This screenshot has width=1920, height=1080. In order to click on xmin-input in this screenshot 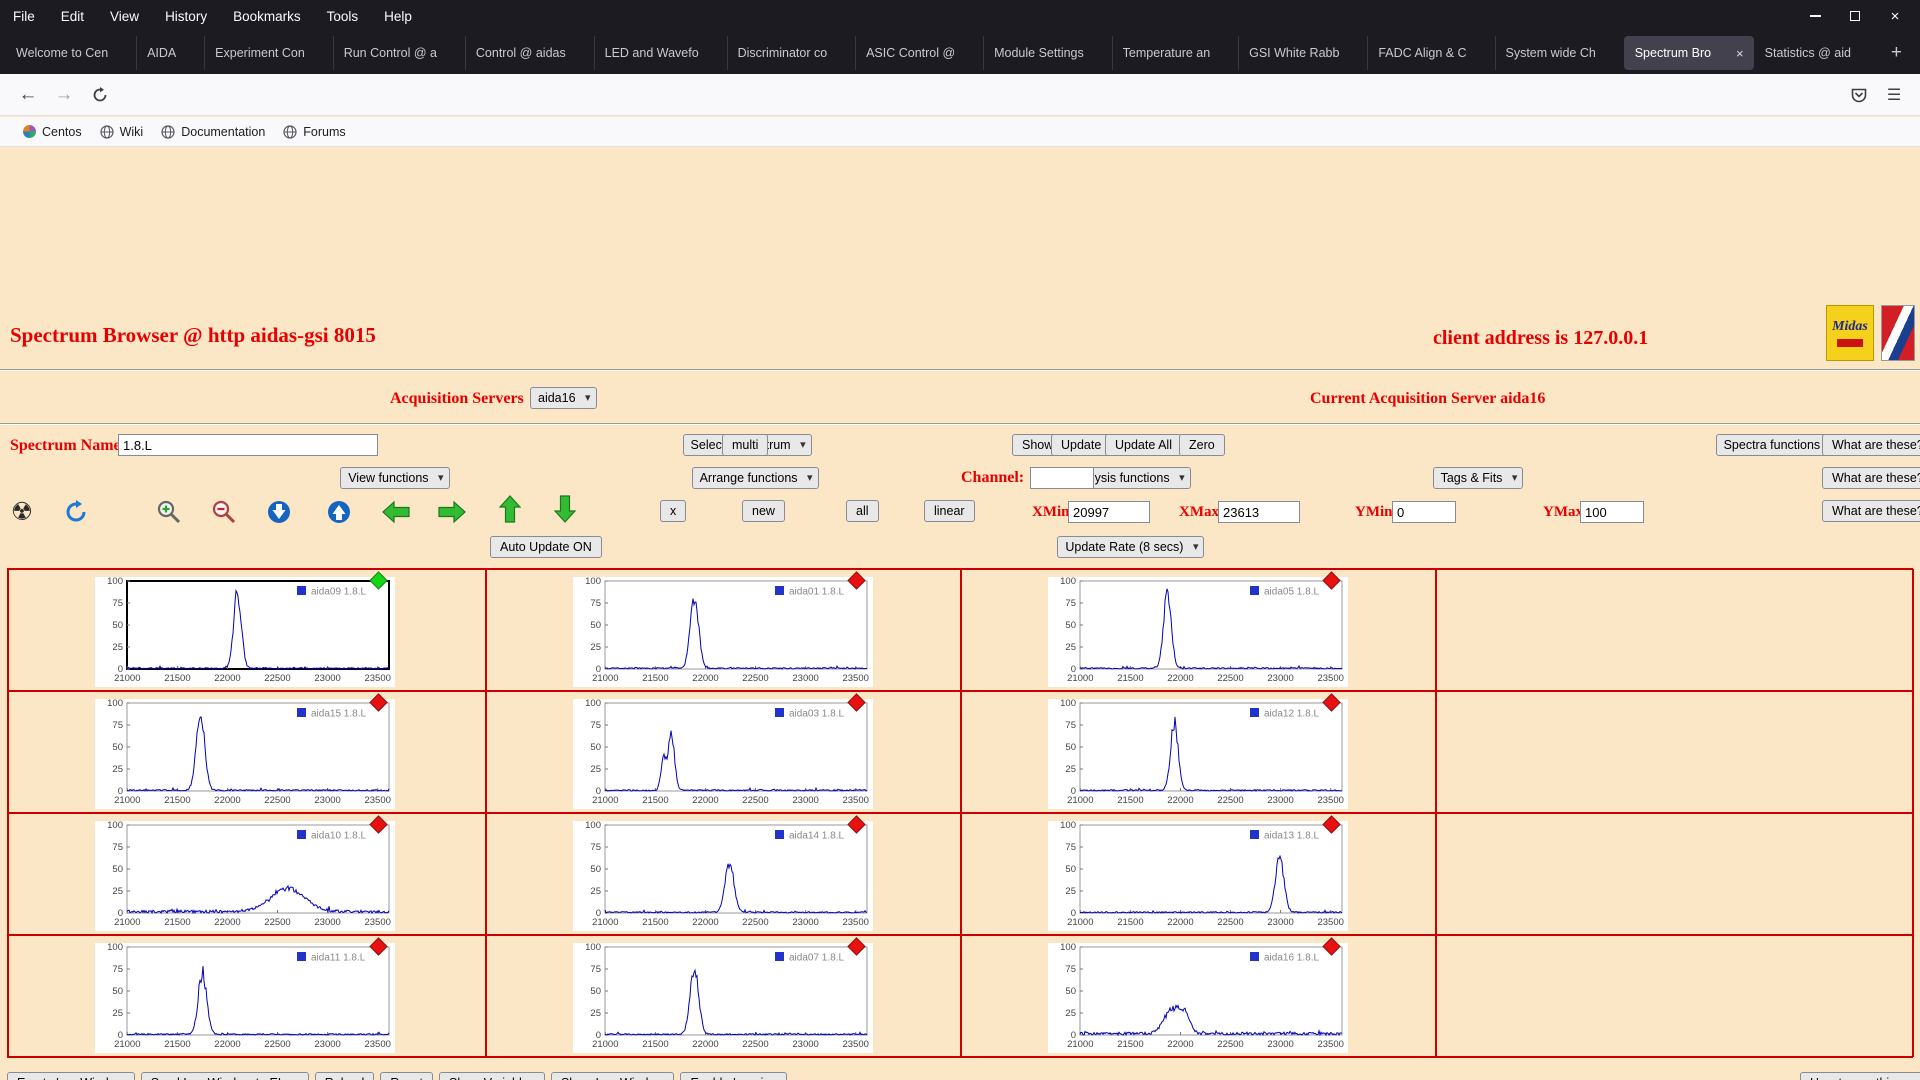, I will do `click(1109, 512)`.